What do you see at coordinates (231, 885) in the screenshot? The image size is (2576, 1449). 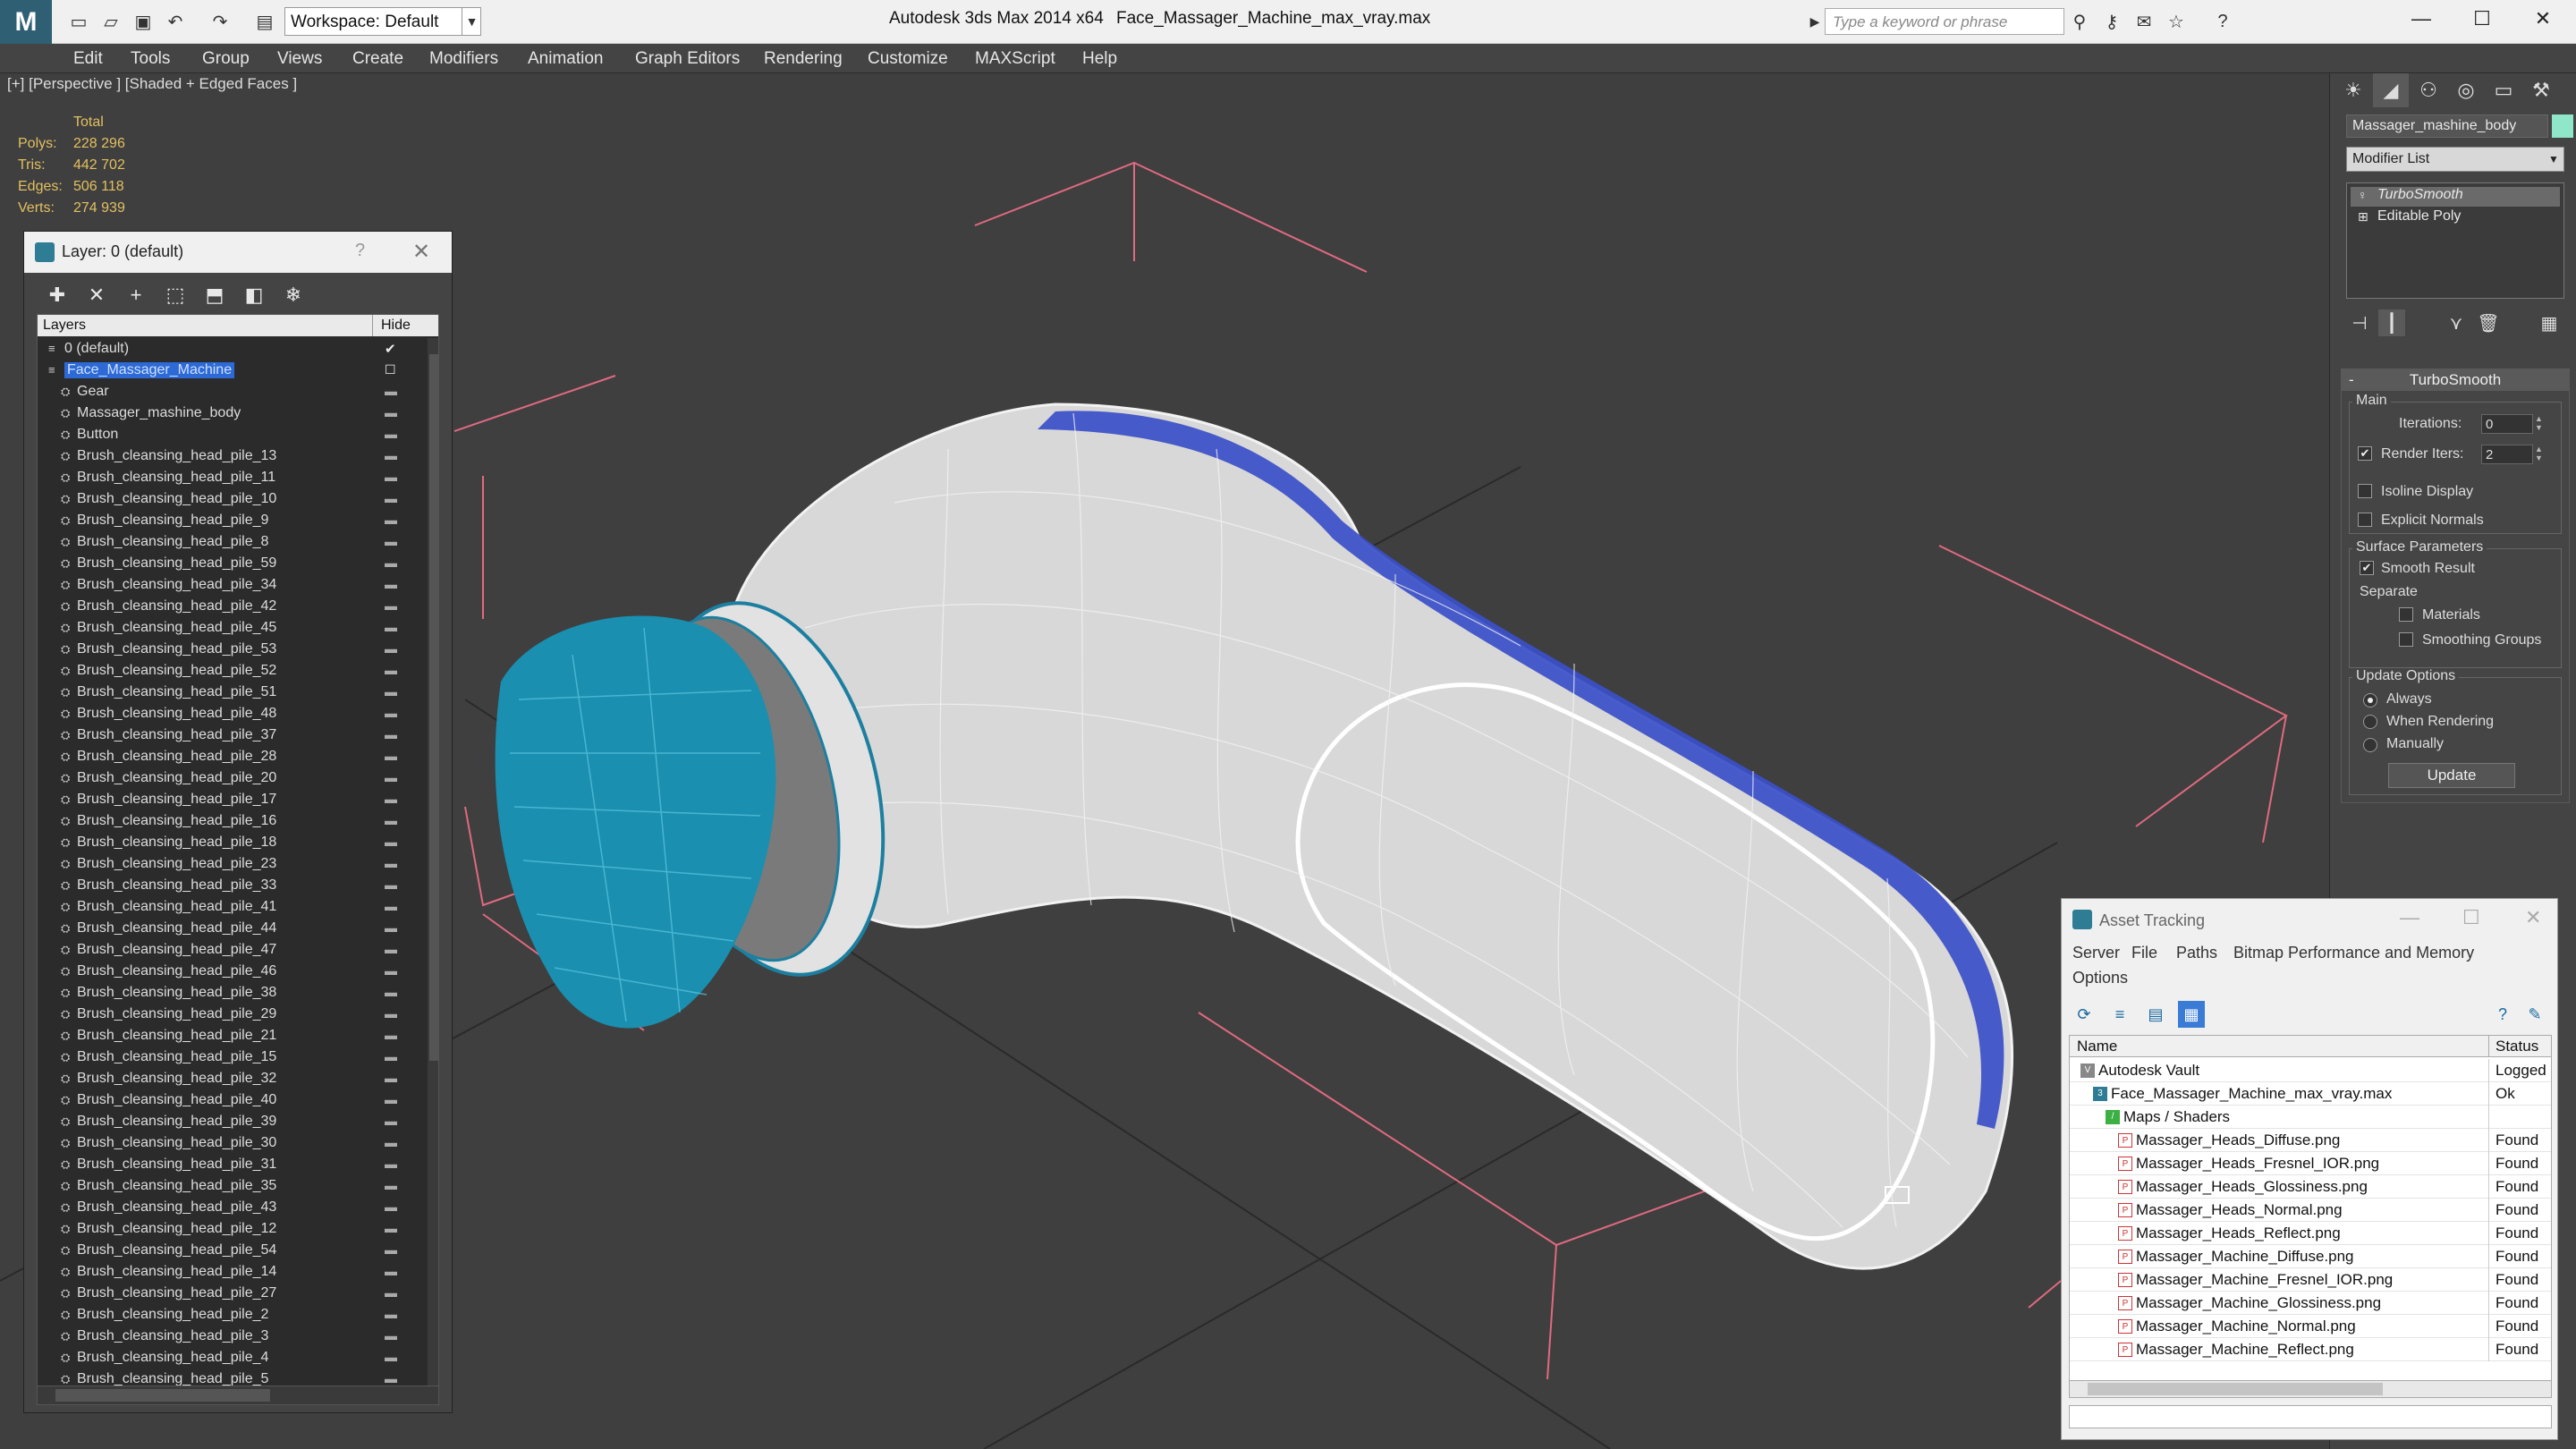 I see `layer-row: ⛭ Brush_cleansing_head_pile_33 ▬` at bounding box center [231, 885].